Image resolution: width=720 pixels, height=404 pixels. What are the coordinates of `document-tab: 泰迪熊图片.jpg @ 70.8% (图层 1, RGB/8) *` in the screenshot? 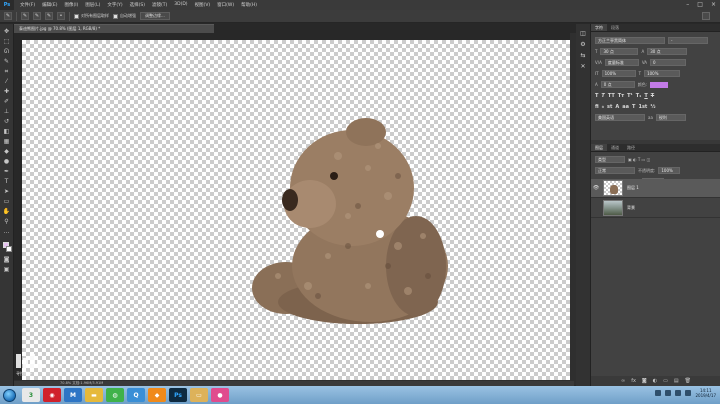 It's located at (114, 28).